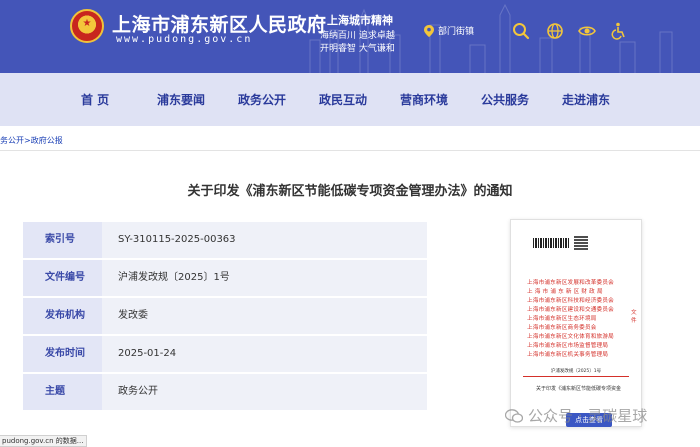 This screenshot has height=447, width=700. What do you see at coordinates (429, 30) in the screenshot?
I see `map-pin-icon` at bounding box center [429, 30].